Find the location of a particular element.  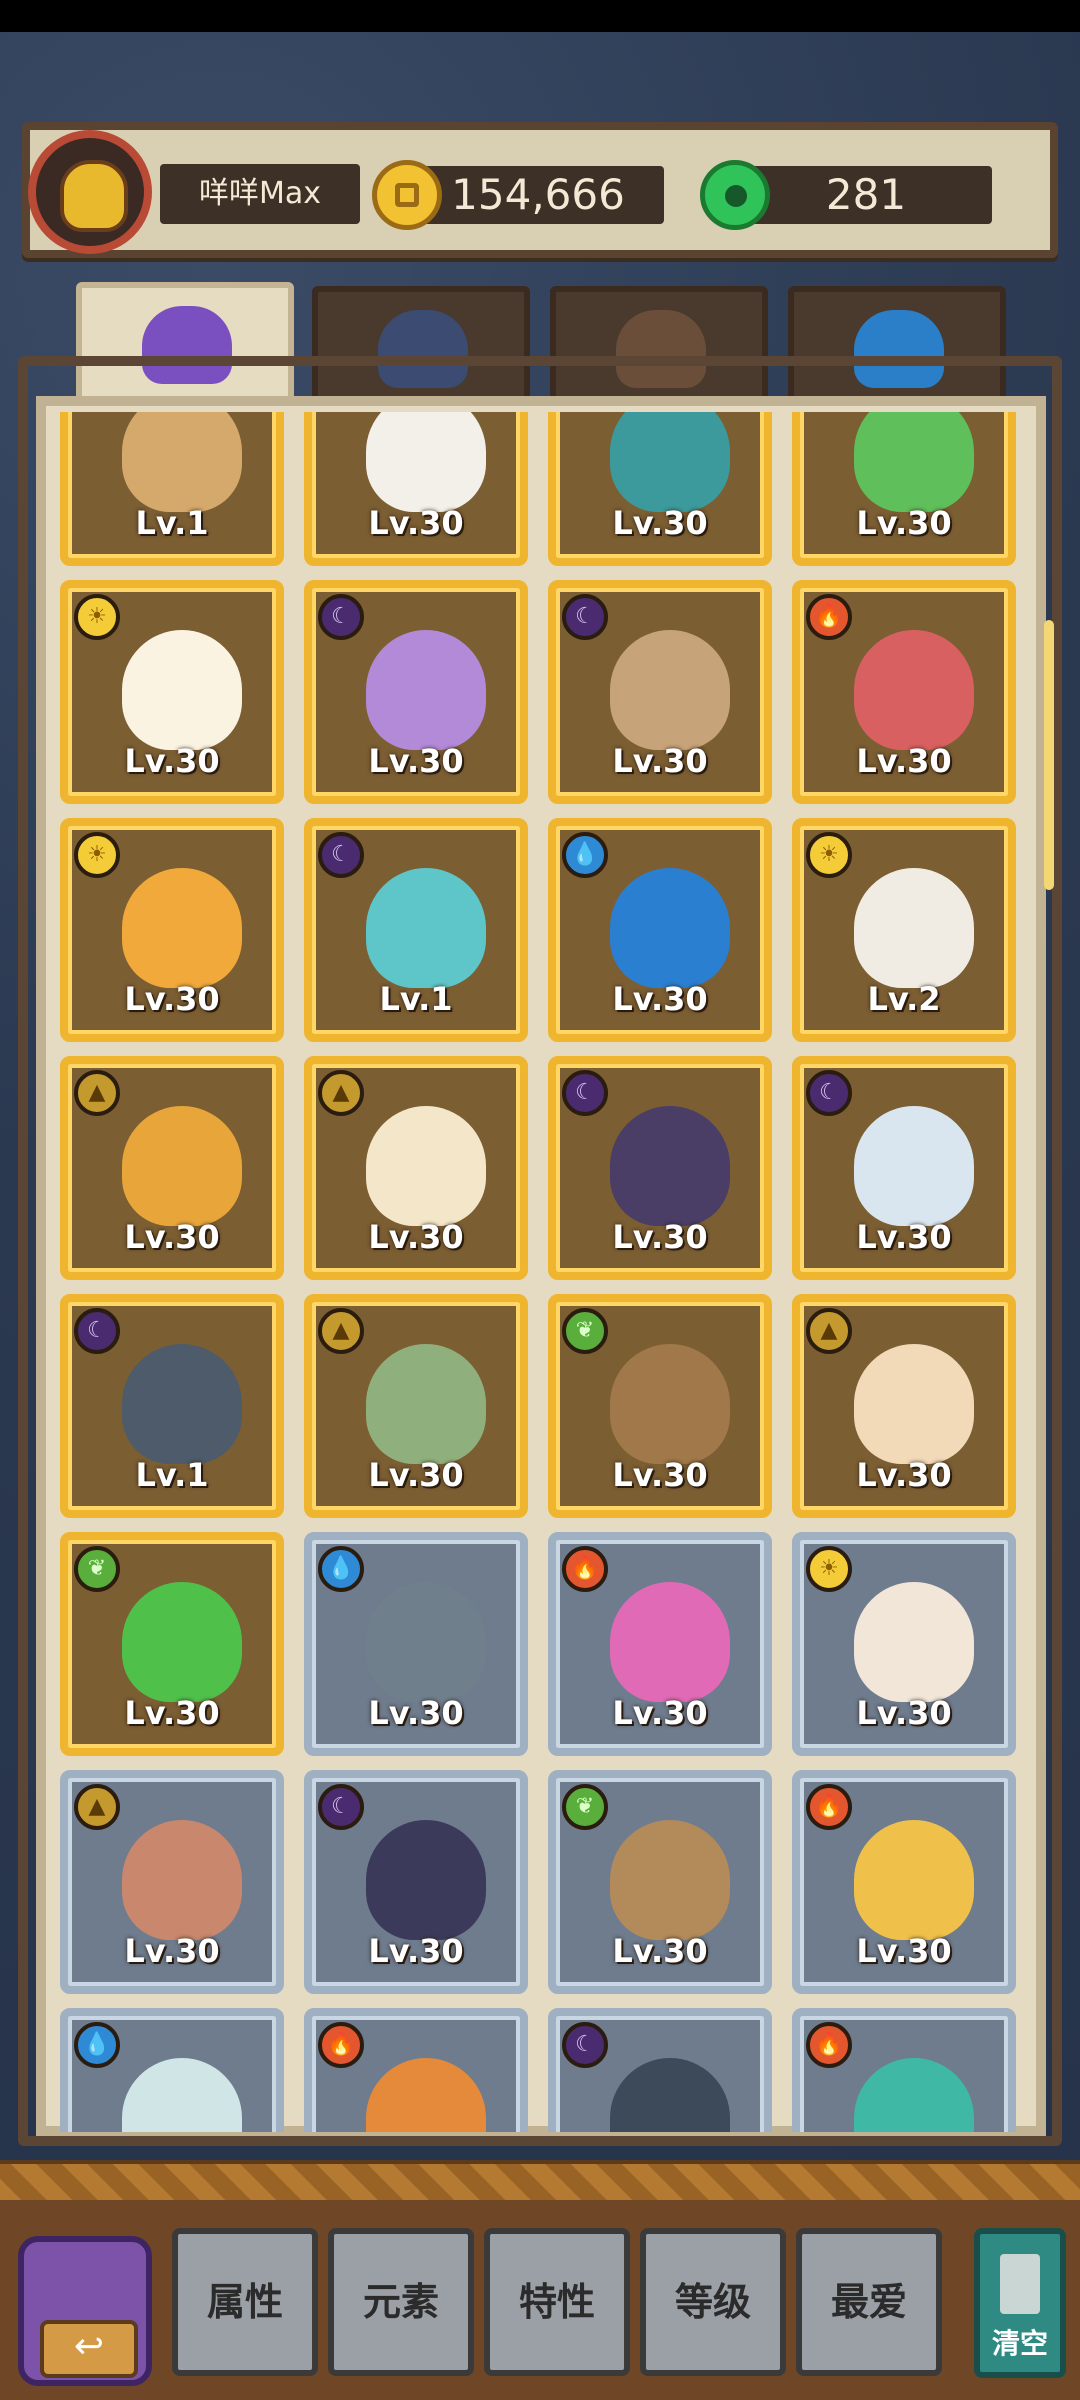

fire-element-icon: 🔥 is located at coordinates (585, 1569).